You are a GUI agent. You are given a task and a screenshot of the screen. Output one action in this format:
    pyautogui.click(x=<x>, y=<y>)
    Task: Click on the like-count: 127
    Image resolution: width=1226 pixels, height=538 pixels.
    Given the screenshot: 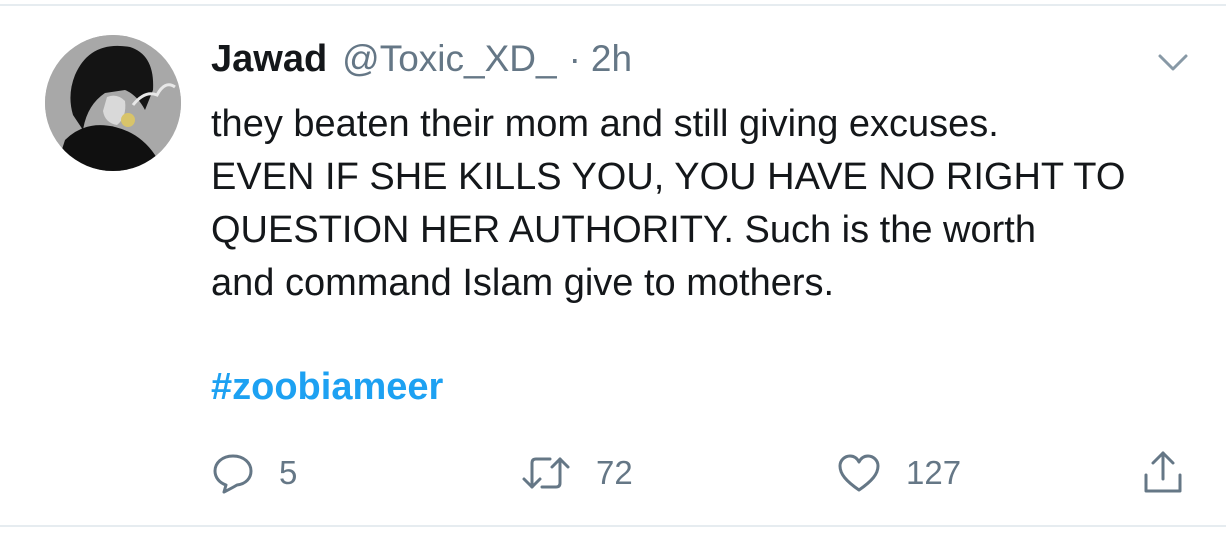 What is the action you would take?
    pyautogui.click(x=934, y=472)
    